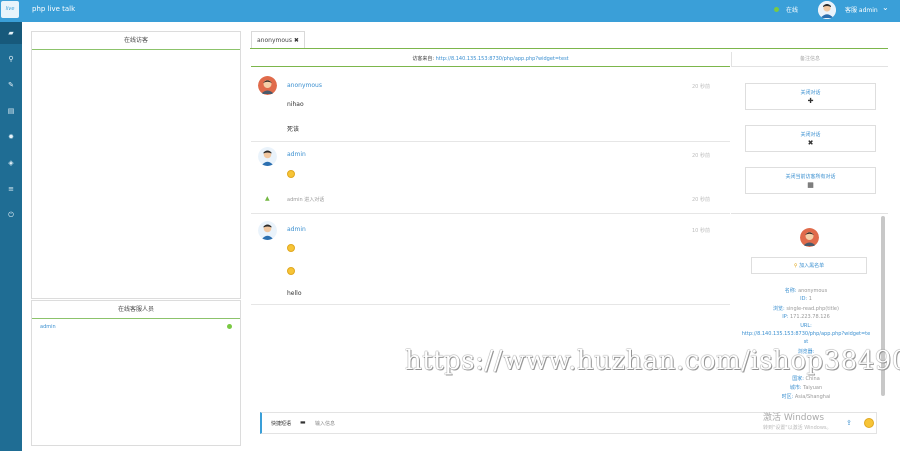 Image resolution: width=900 pixels, height=451 pixels. I want to click on top-bar: live php live talk 在线 客服 admin ⌄, so click(450, 11).